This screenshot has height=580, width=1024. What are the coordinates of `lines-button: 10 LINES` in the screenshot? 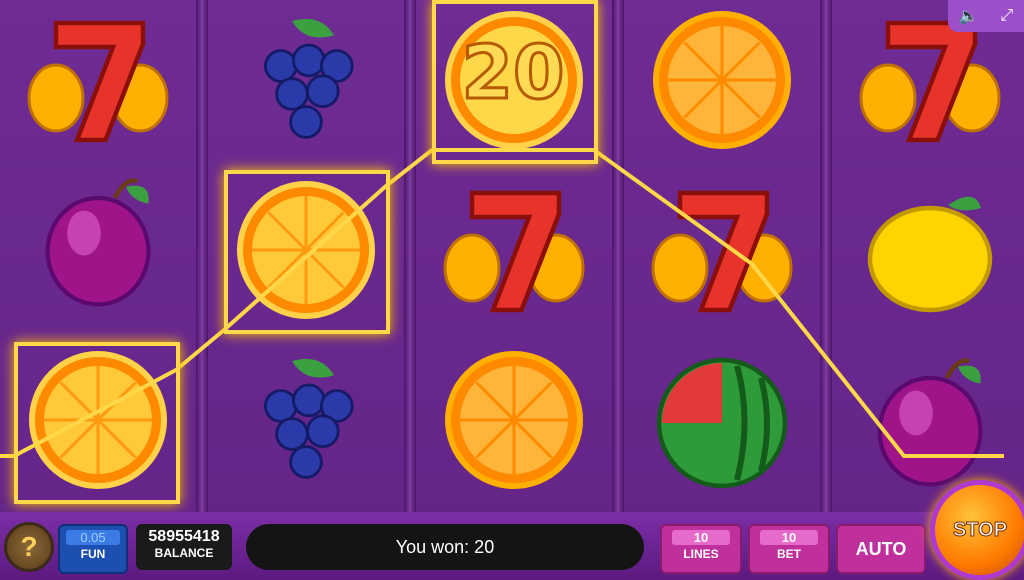 It's located at (701, 549).